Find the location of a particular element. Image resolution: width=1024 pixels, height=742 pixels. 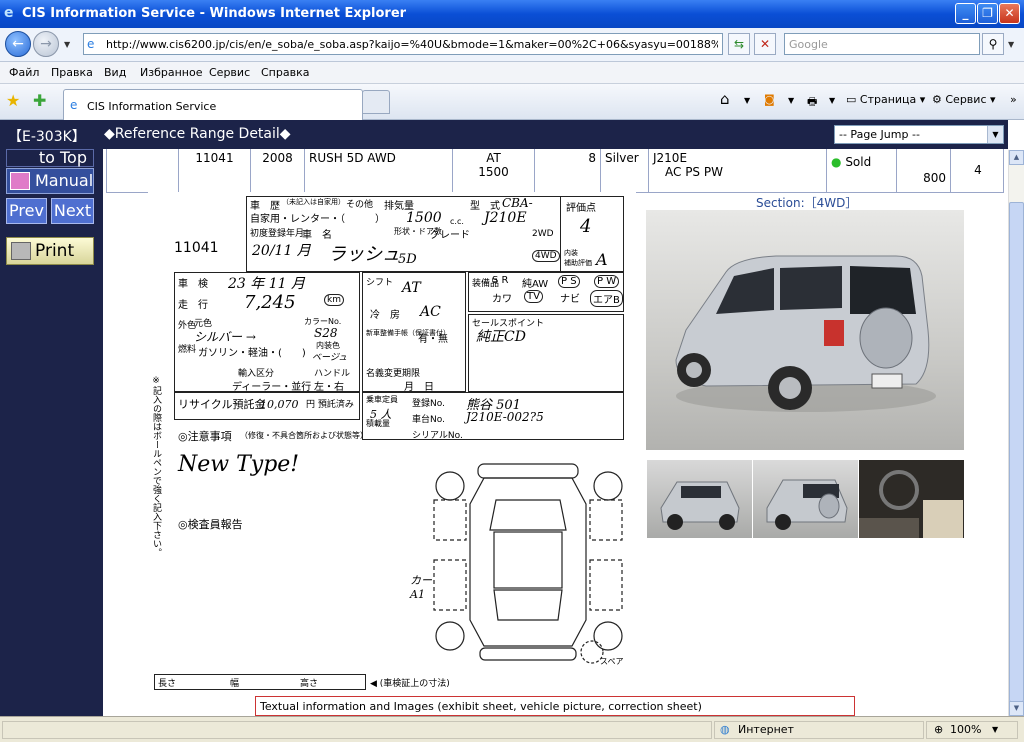

back-button: ← is located at coordinates (18, 44).